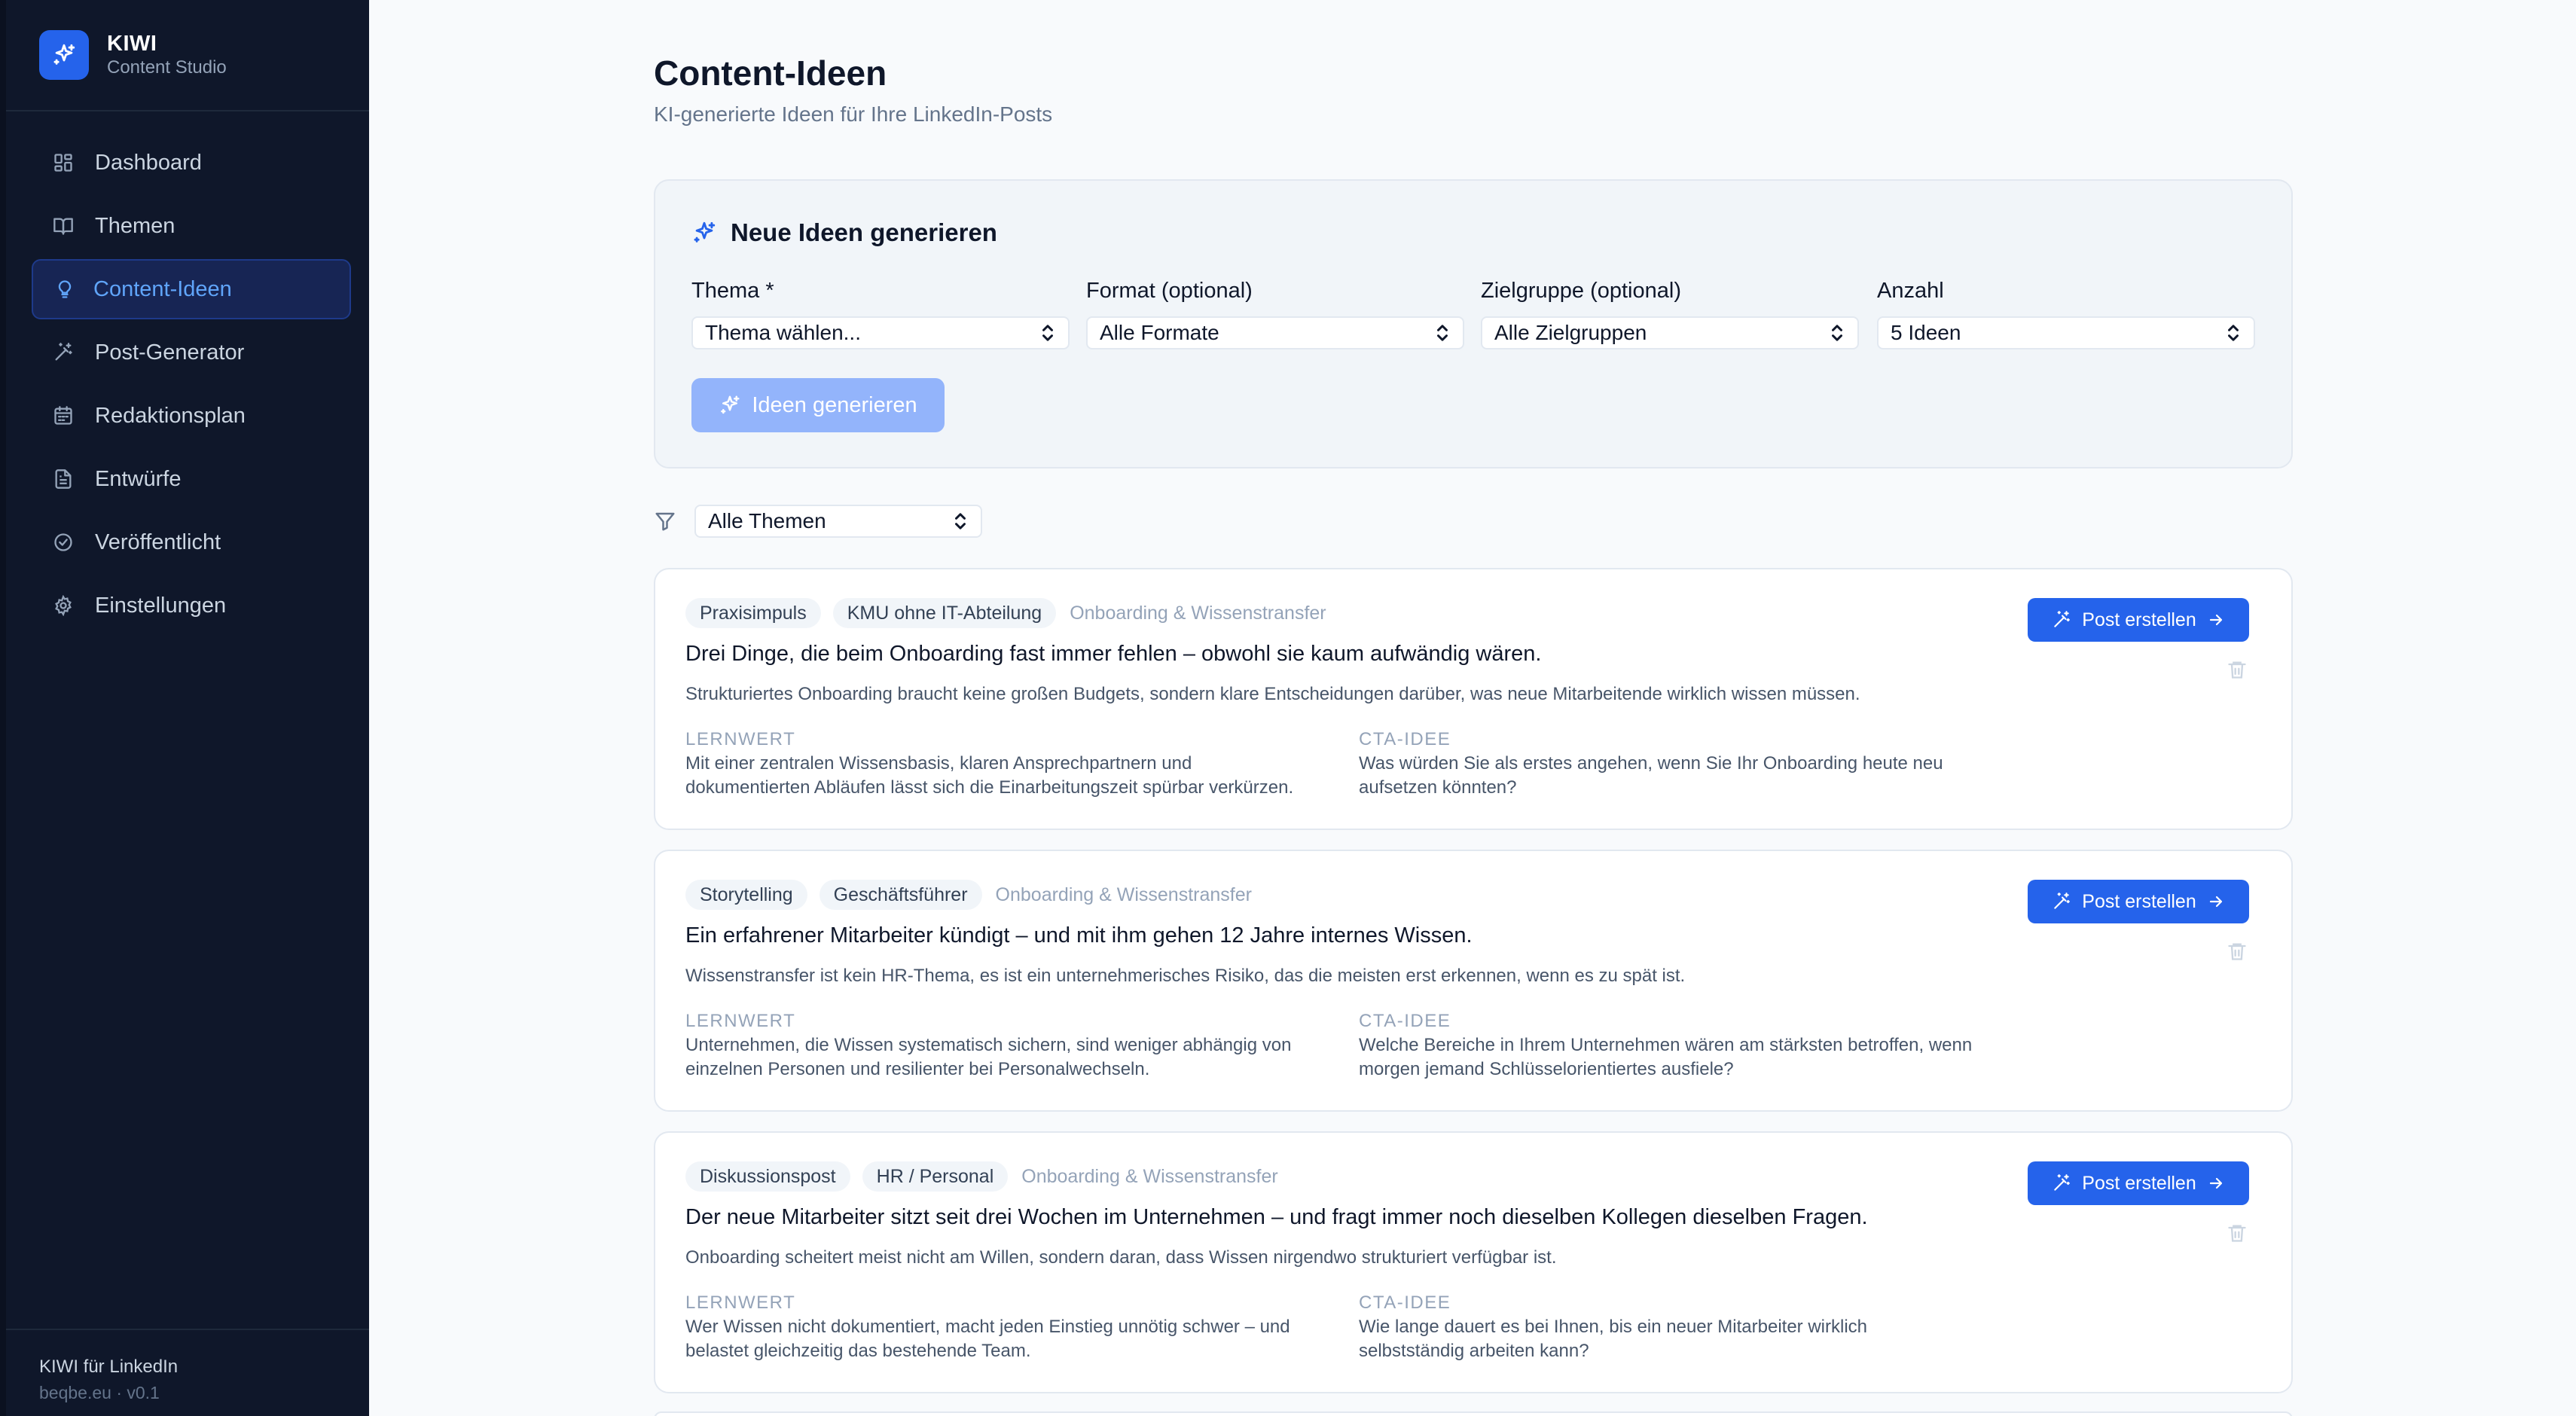 Image resolution: width=2576 pixels, height=1416 pixels. Describe the element at coordinates (1474, 1414) in the screenshot. I see `idea-card-partial` at that location.